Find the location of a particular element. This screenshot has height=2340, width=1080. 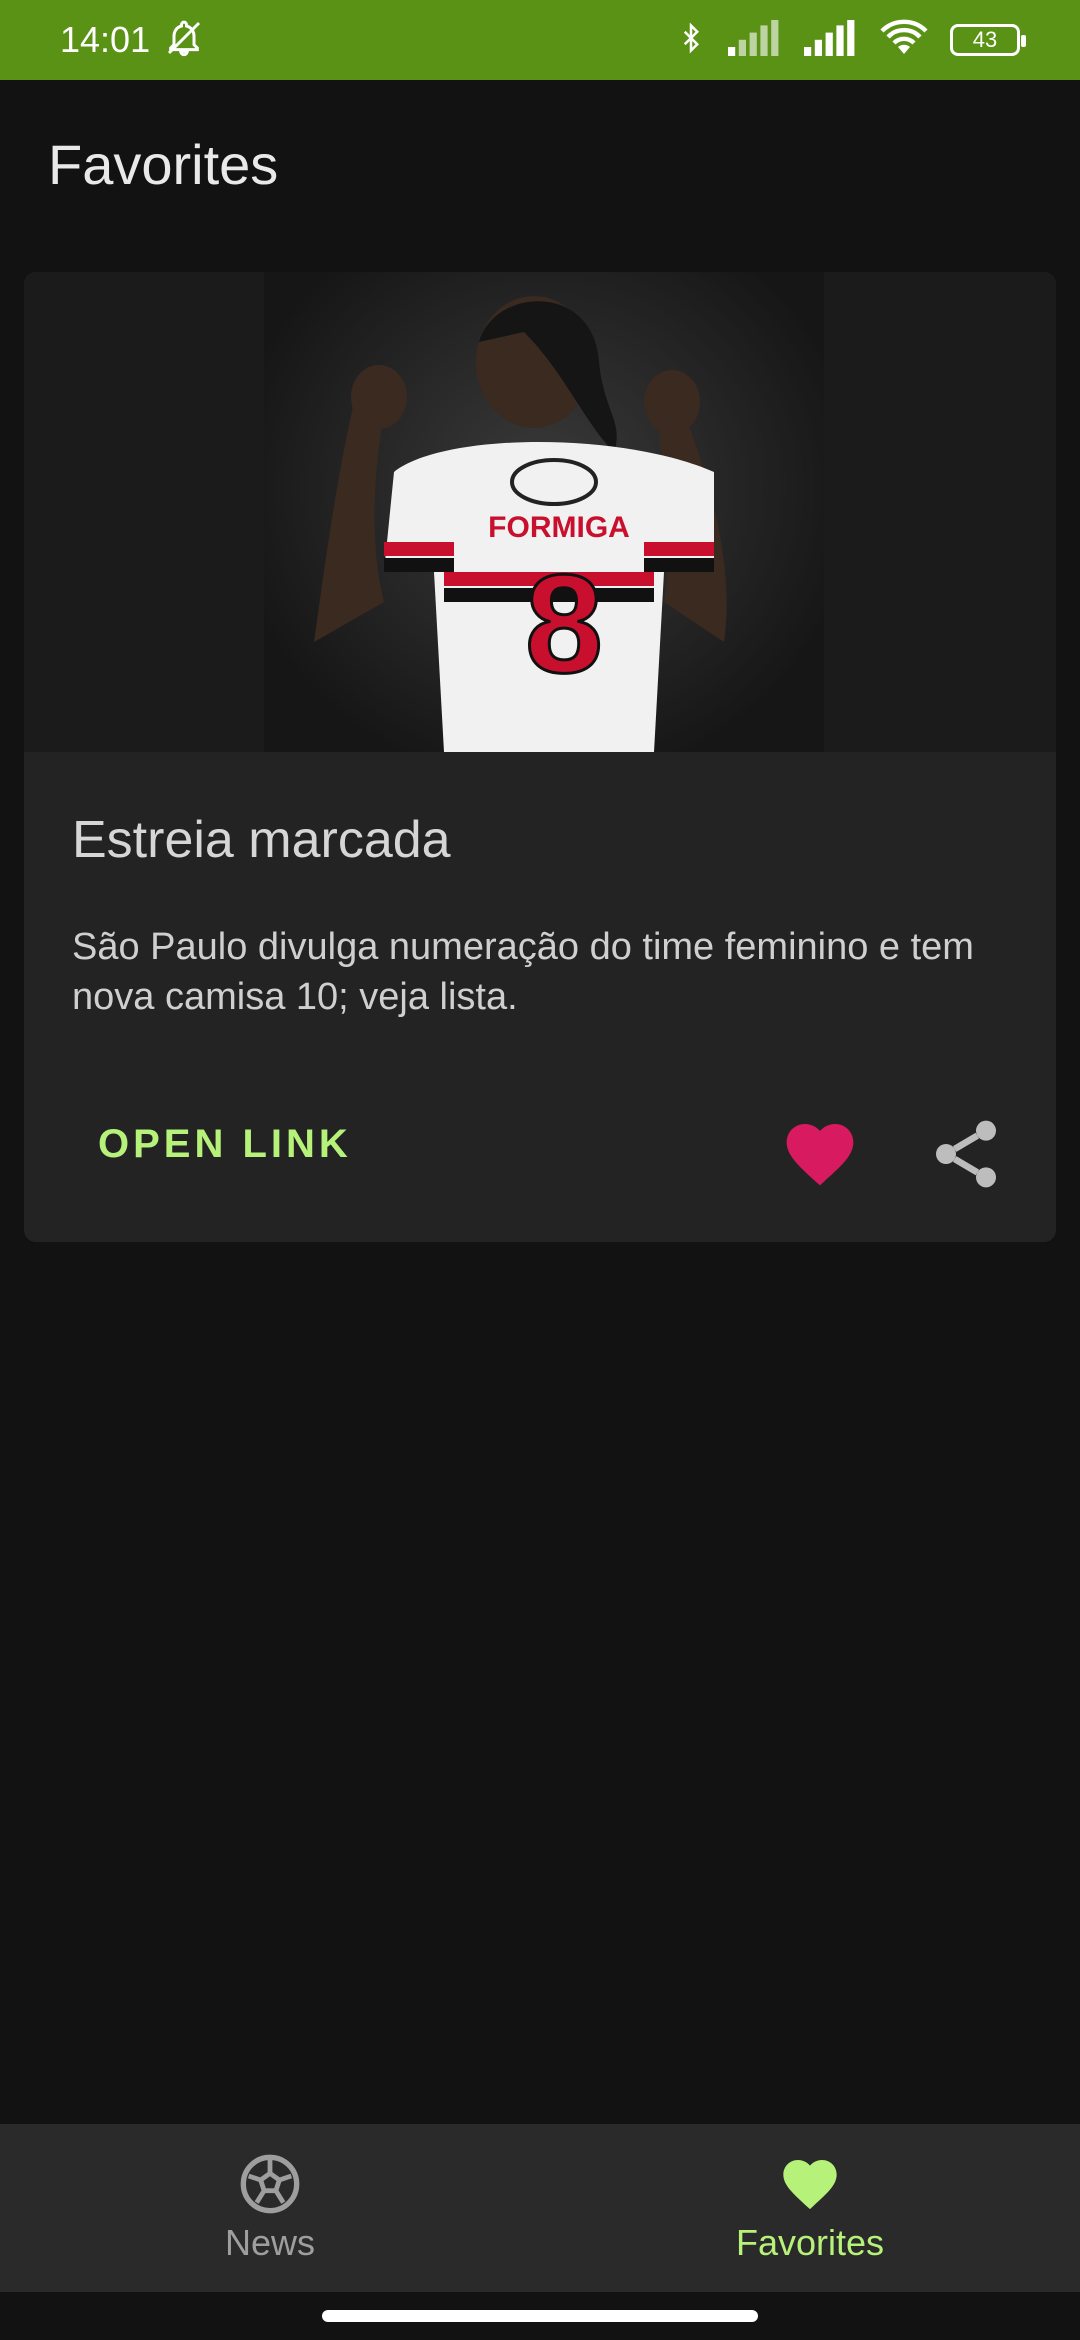

status-bar: 14:01 43 is located at coordinates (540, 40).